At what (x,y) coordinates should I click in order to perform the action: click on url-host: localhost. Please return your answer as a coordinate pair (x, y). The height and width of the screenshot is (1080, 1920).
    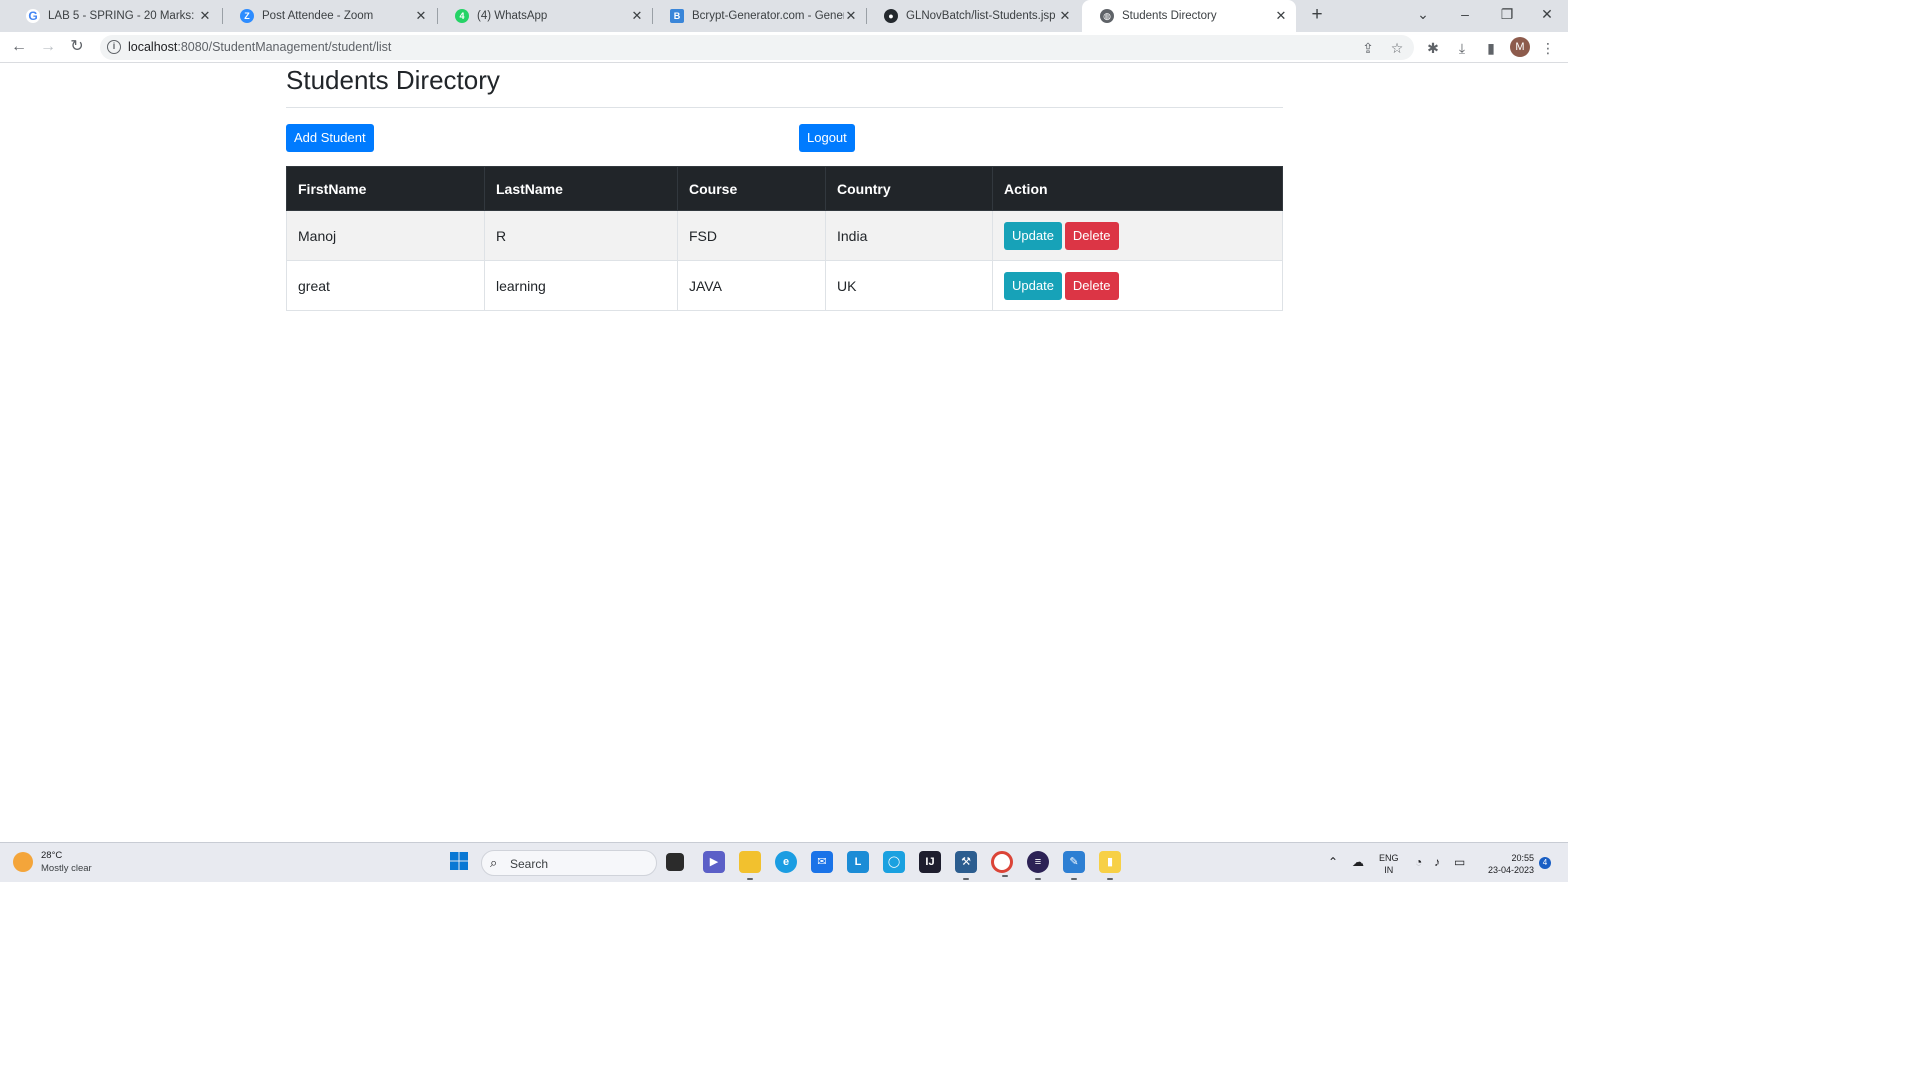
    Looking at the image, I should click on (153, 47).